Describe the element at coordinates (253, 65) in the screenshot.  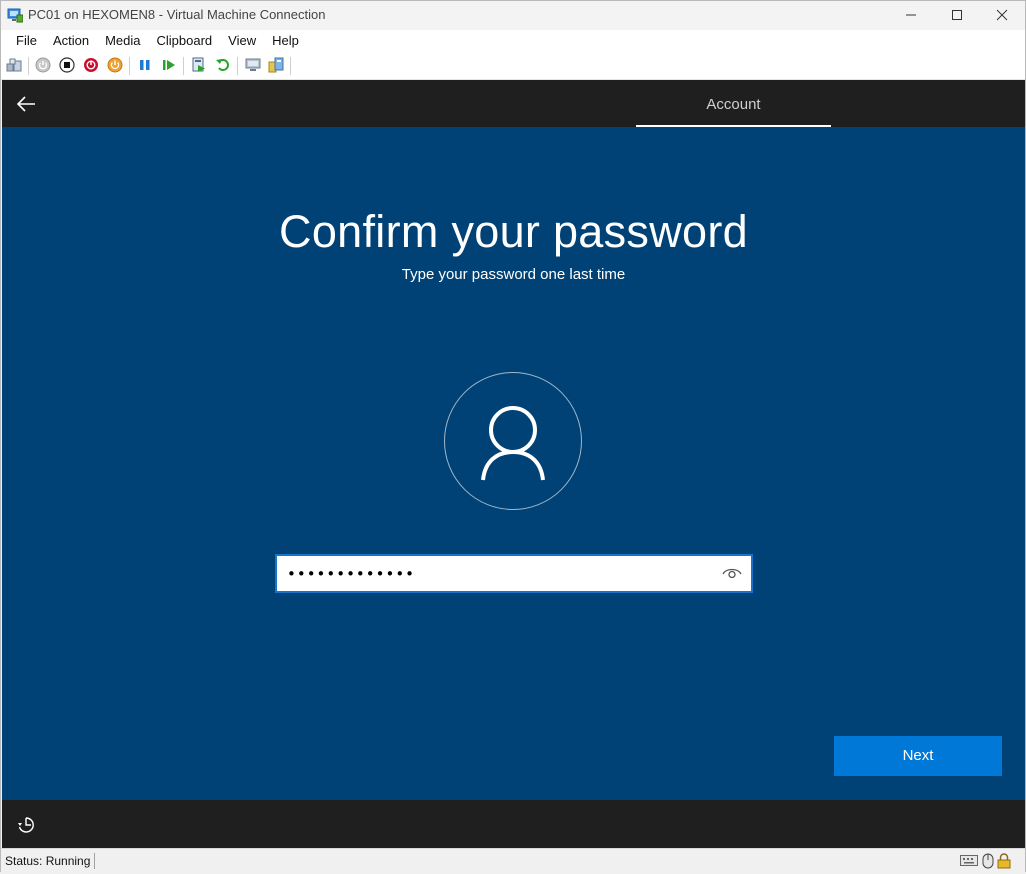
I see `enhanced-session-icon` at that location.